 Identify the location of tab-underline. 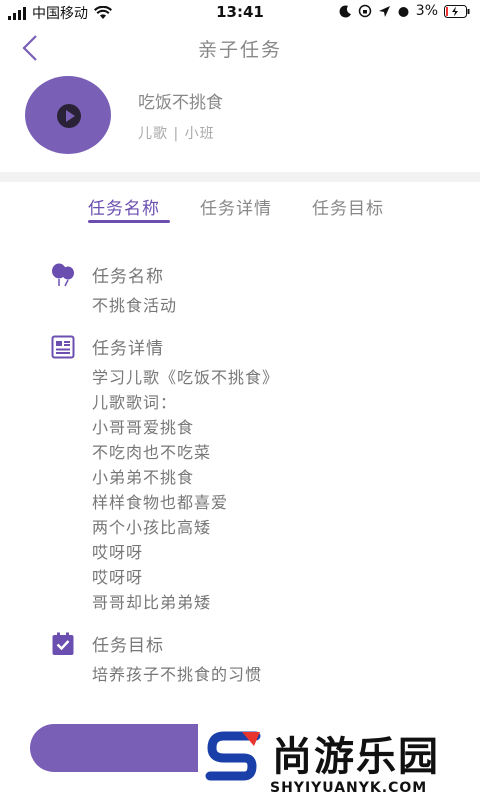
(129, 221).